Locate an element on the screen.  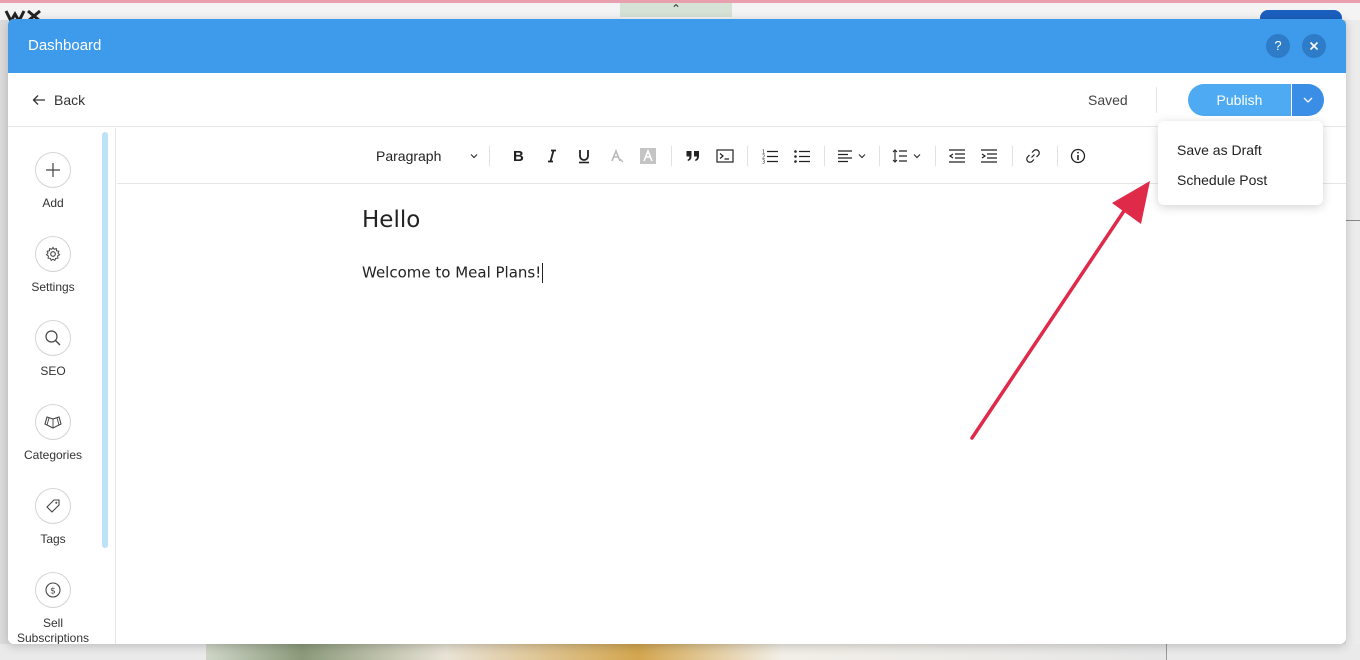
code-block-button is located at coordinates (725, 156).